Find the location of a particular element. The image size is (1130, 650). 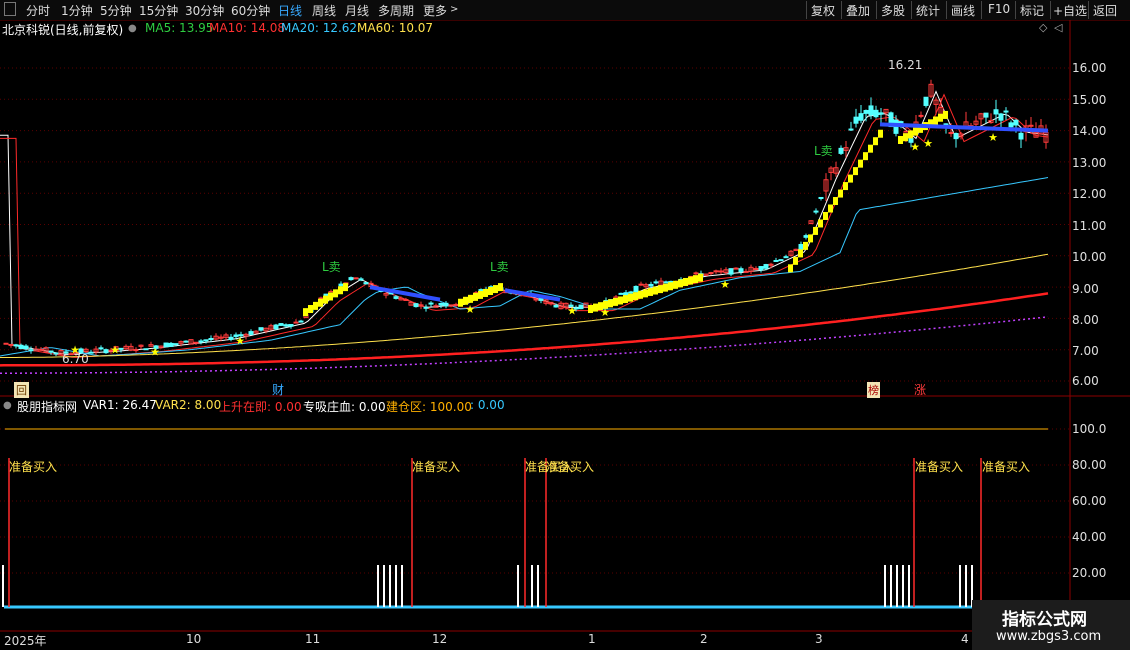

overlay-button: 叠加 is located at coordinates (858, 10).